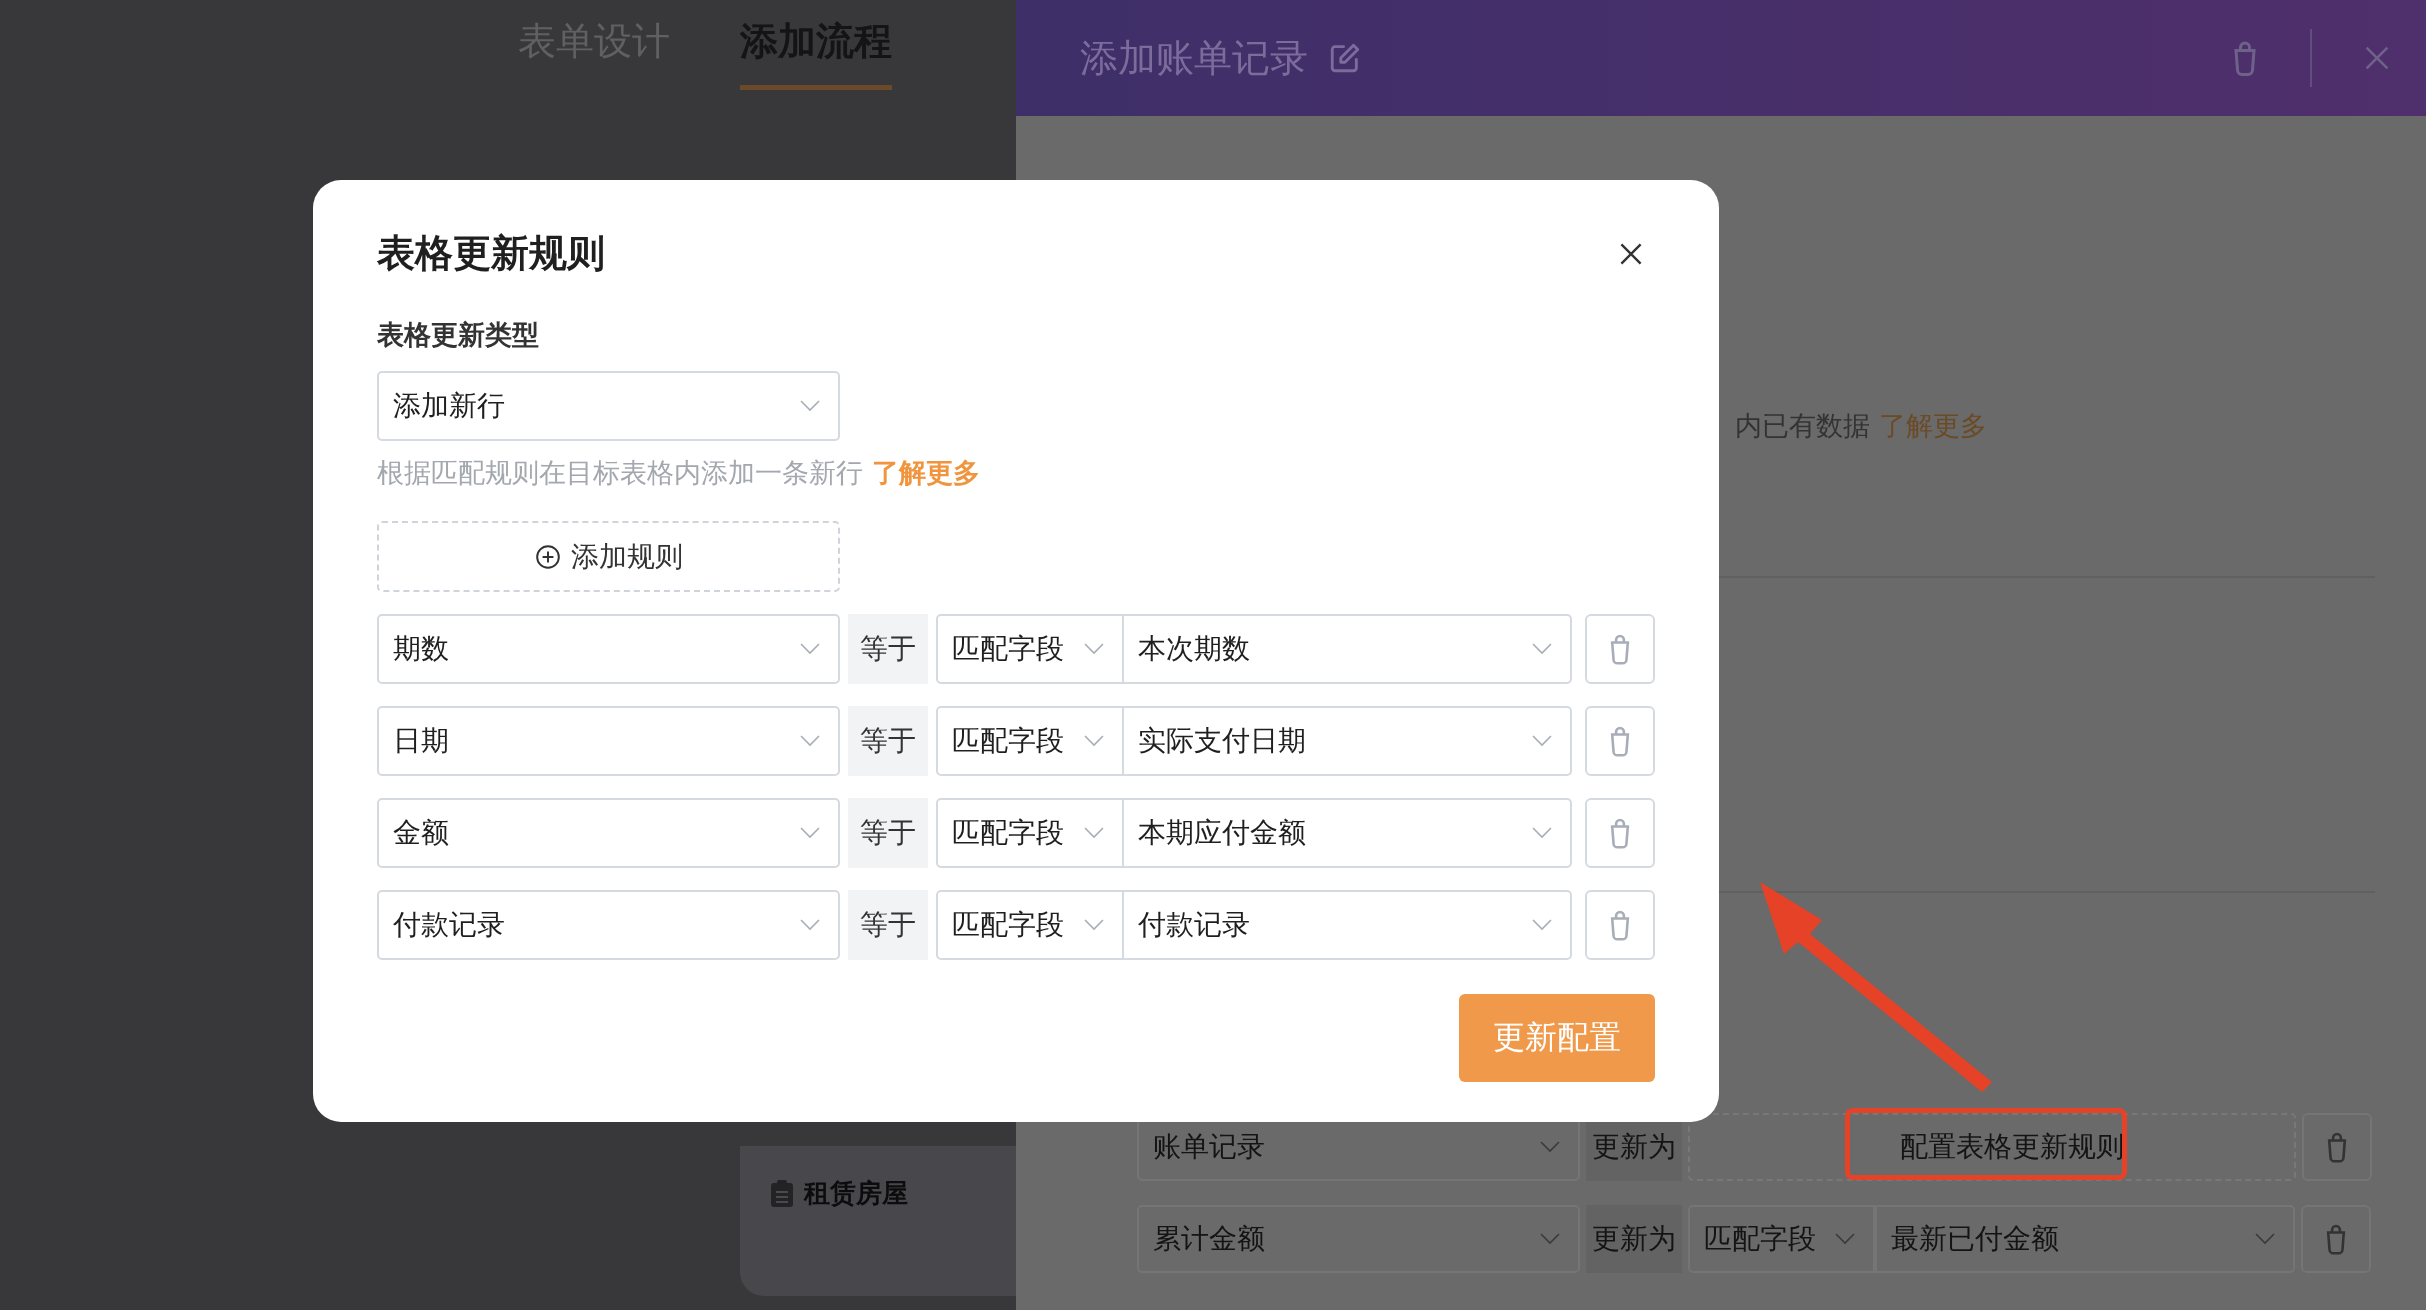 The height and width of the screenshot is (1310, 2426). Describe the element at coordinates (608, 925) in the screenshot. I see `field-select: 付款记录` at that location.